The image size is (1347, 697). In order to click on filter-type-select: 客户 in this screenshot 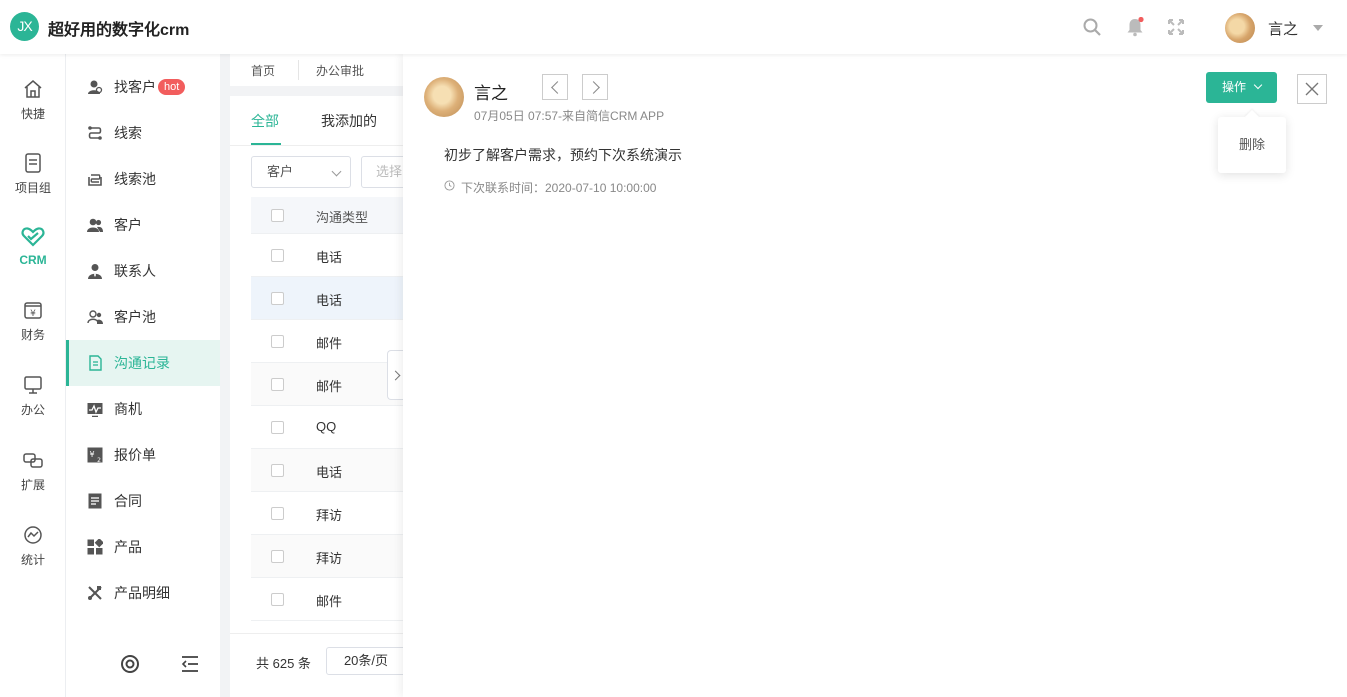, I will do `click(301, 172)`.